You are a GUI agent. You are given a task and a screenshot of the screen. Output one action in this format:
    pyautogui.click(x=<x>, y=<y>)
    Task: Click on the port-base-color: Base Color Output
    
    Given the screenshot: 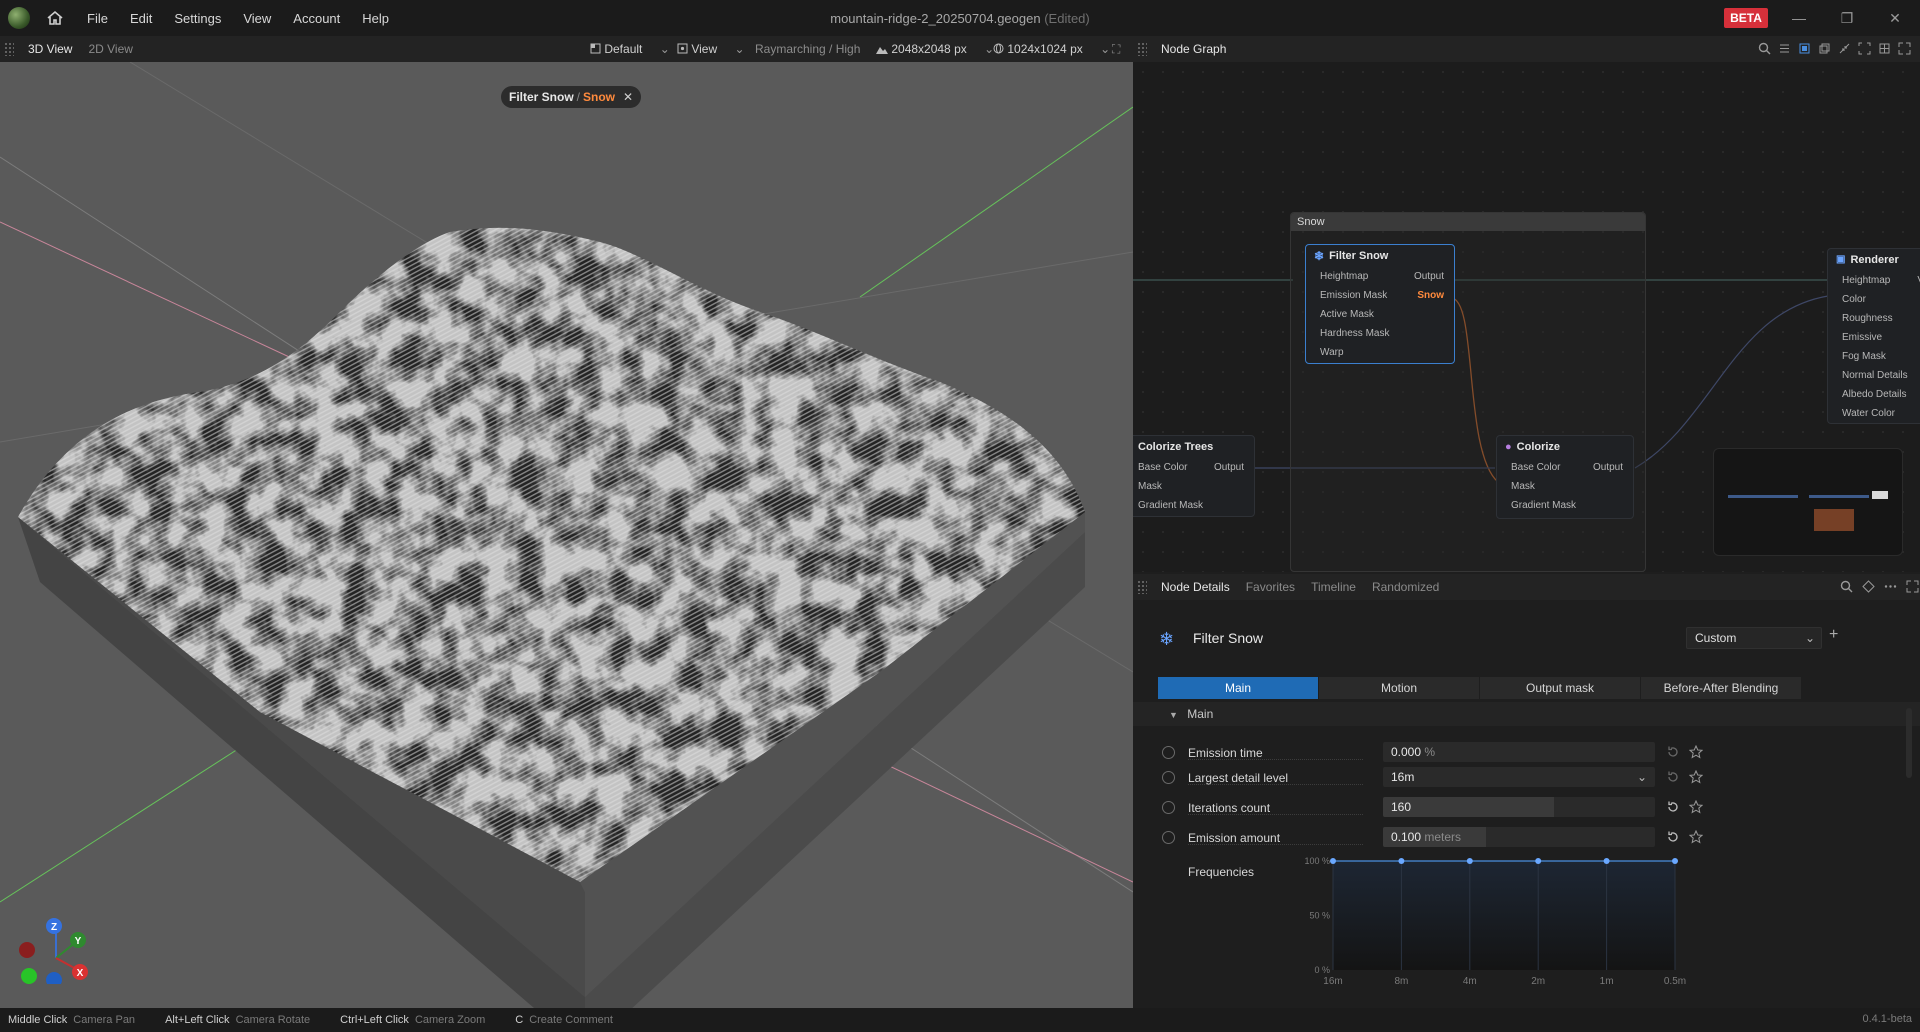 What is the action you would take?
    pyautogui.click(x=1193, y=467)
    